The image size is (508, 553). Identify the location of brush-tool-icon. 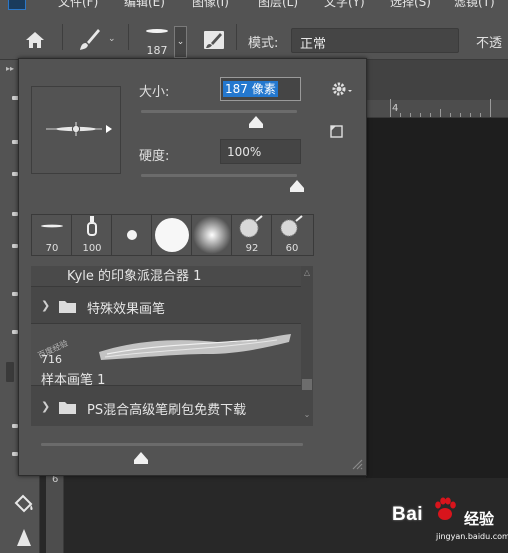
(89, 40).